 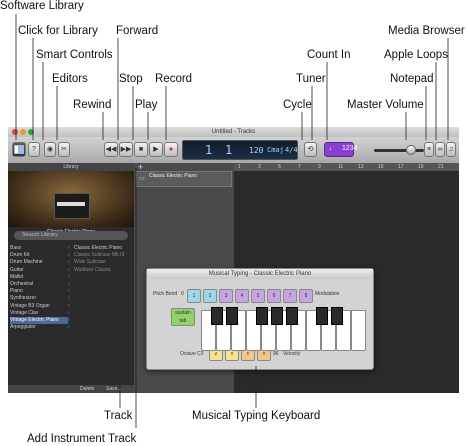 I want to click on forward-button: ▶▶, so click(x=126, y=149).